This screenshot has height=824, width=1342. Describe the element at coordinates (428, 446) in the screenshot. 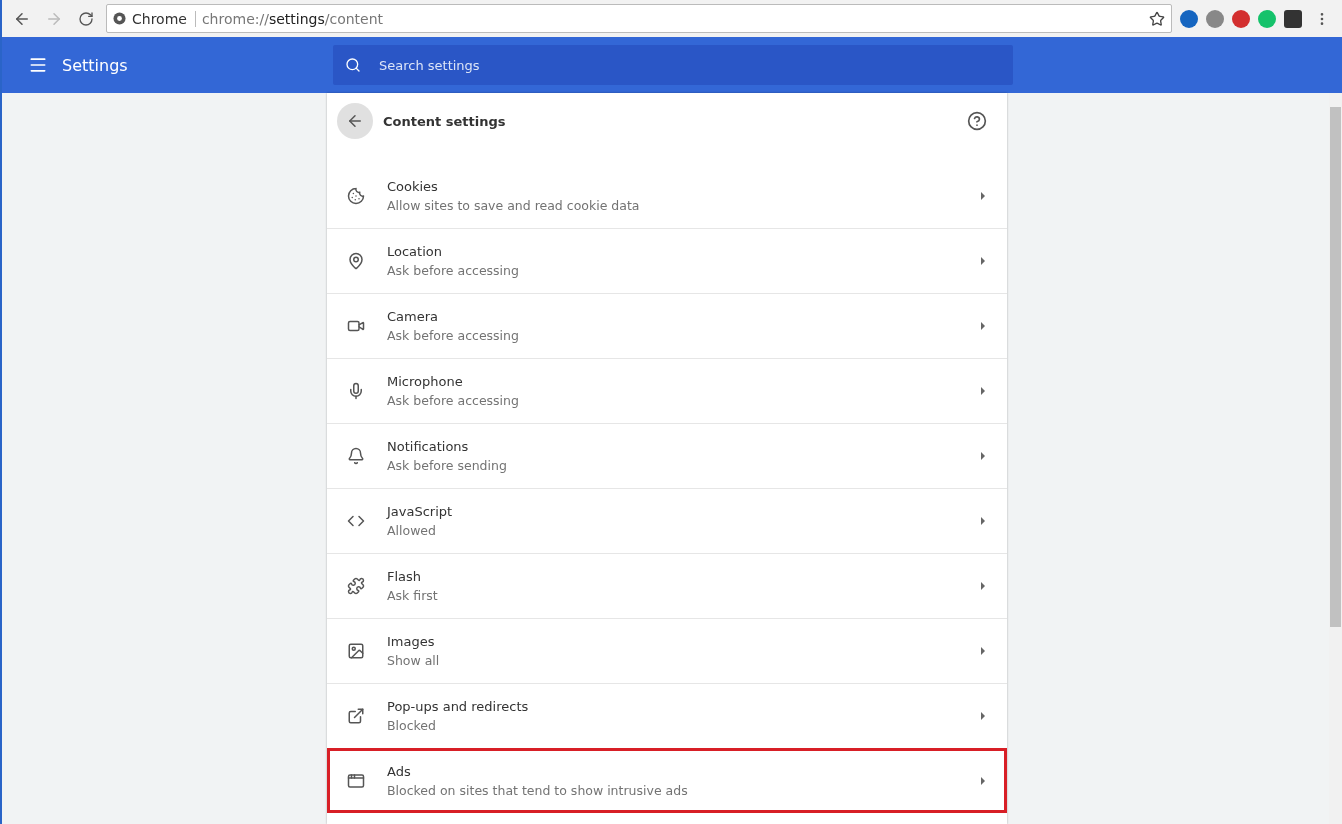

I see `row-label: Notifications` at that location.